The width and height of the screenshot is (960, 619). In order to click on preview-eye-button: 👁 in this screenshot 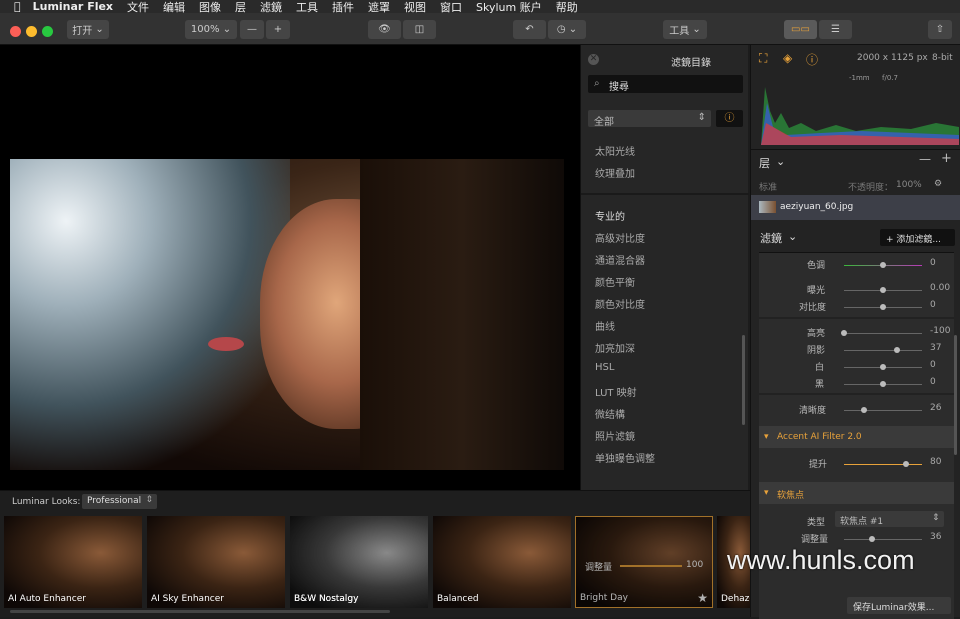, I will do `click(384, 29)`.